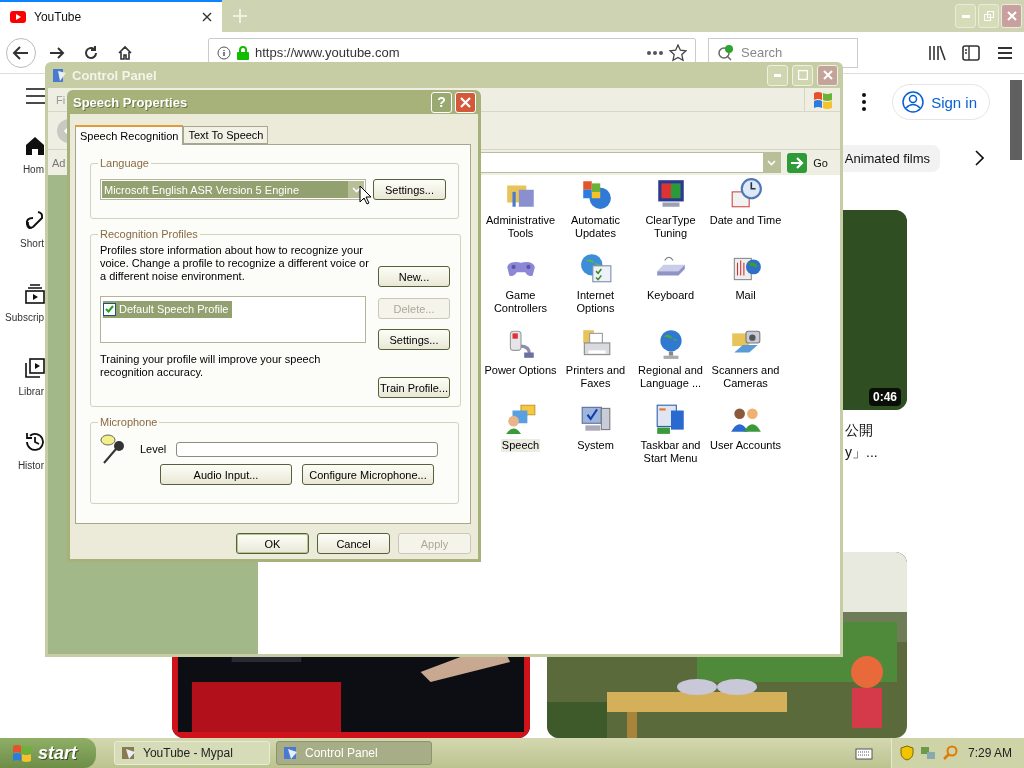 This screenshot has height=768, width=1024. Describe the element at coordinates (35, 368) in the screenshot. I see `play-library-icon` at that location.